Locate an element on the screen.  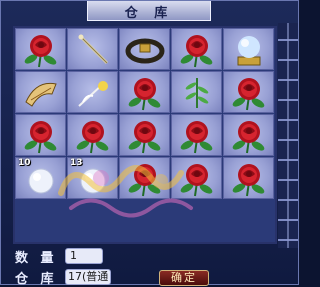
warehouse-select: 17(普通 is located at coordinates (88, 277).